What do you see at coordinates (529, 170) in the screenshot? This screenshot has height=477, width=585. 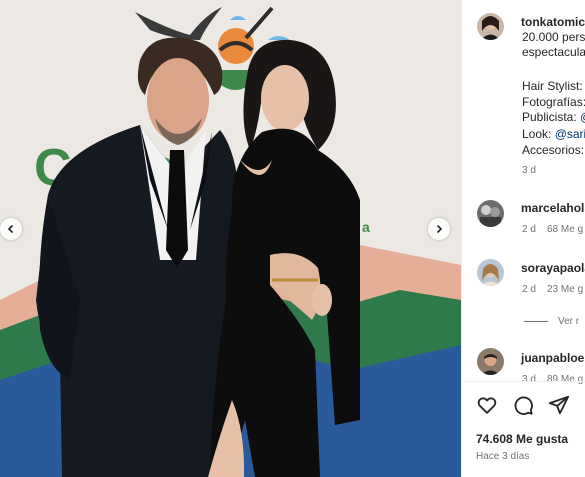 I see `caption-age: 3 d` at bounding box center [529, 170].